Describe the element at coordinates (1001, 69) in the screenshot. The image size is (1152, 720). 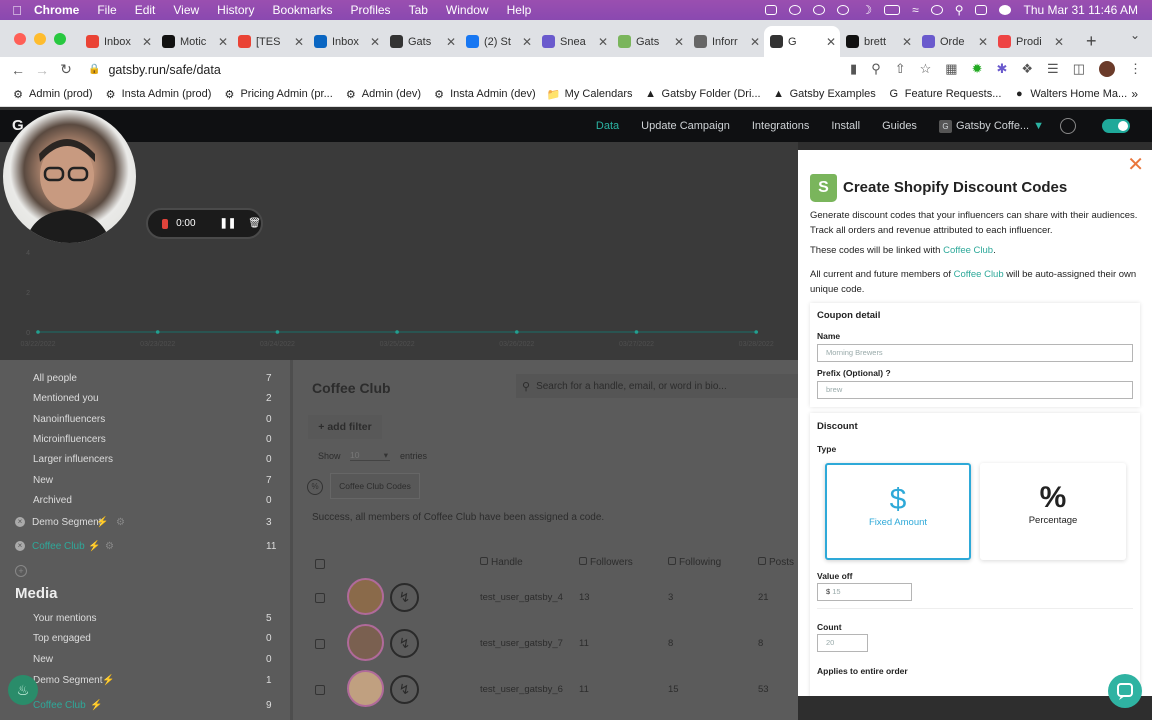
I see `extension-gear-icon: ✱` at that location.